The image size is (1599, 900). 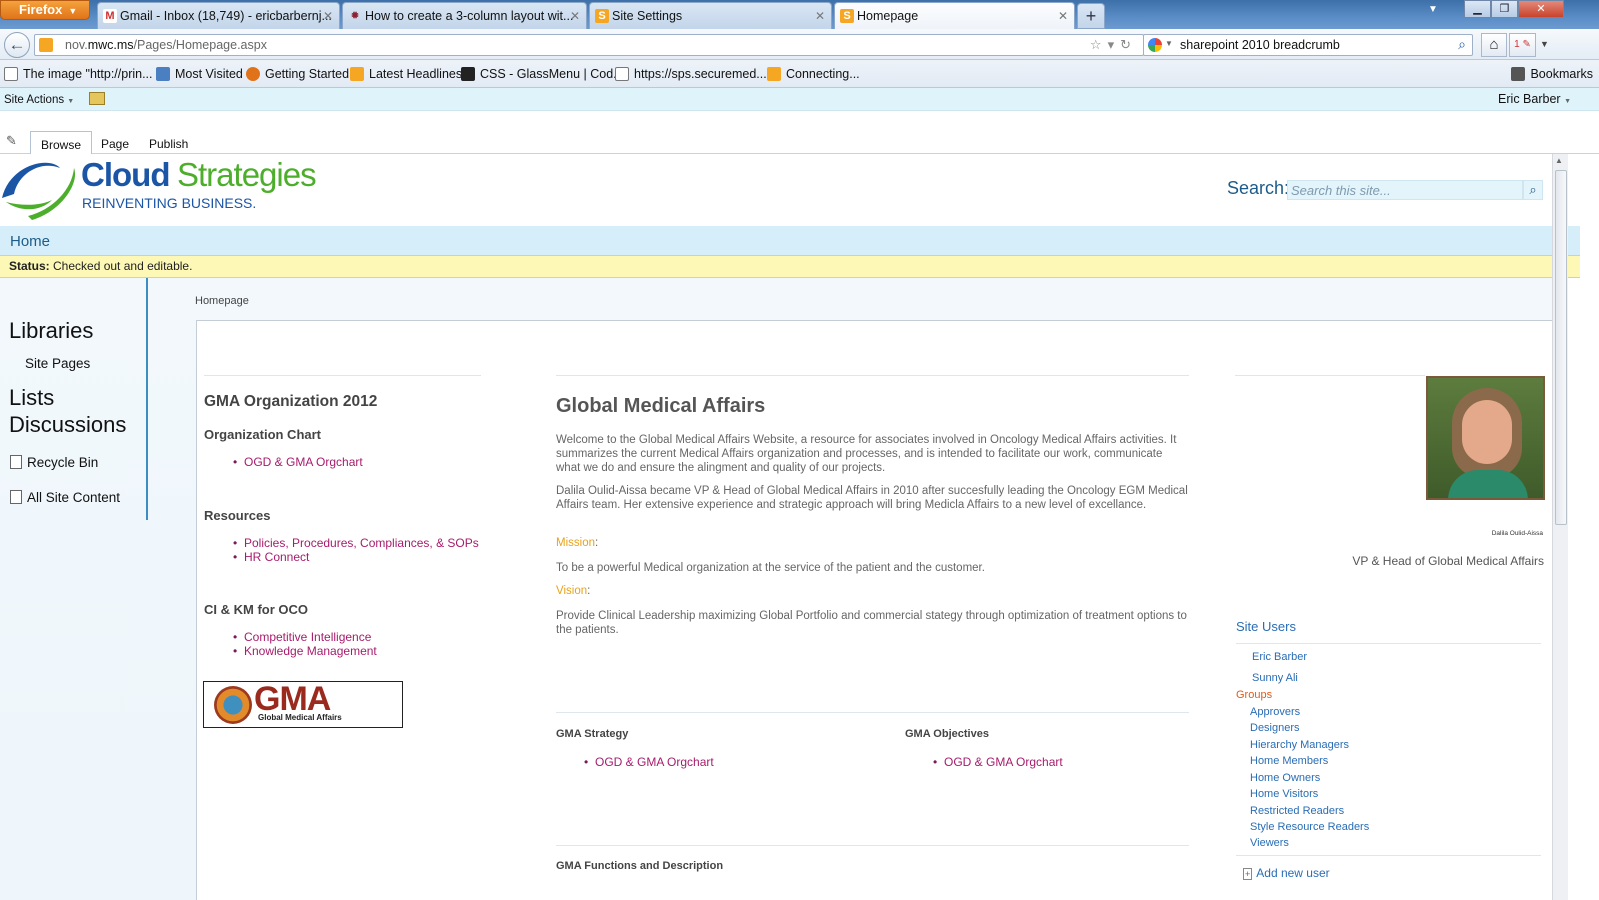 I want to click on mission-label: Mission, so click(x=575, y=543).